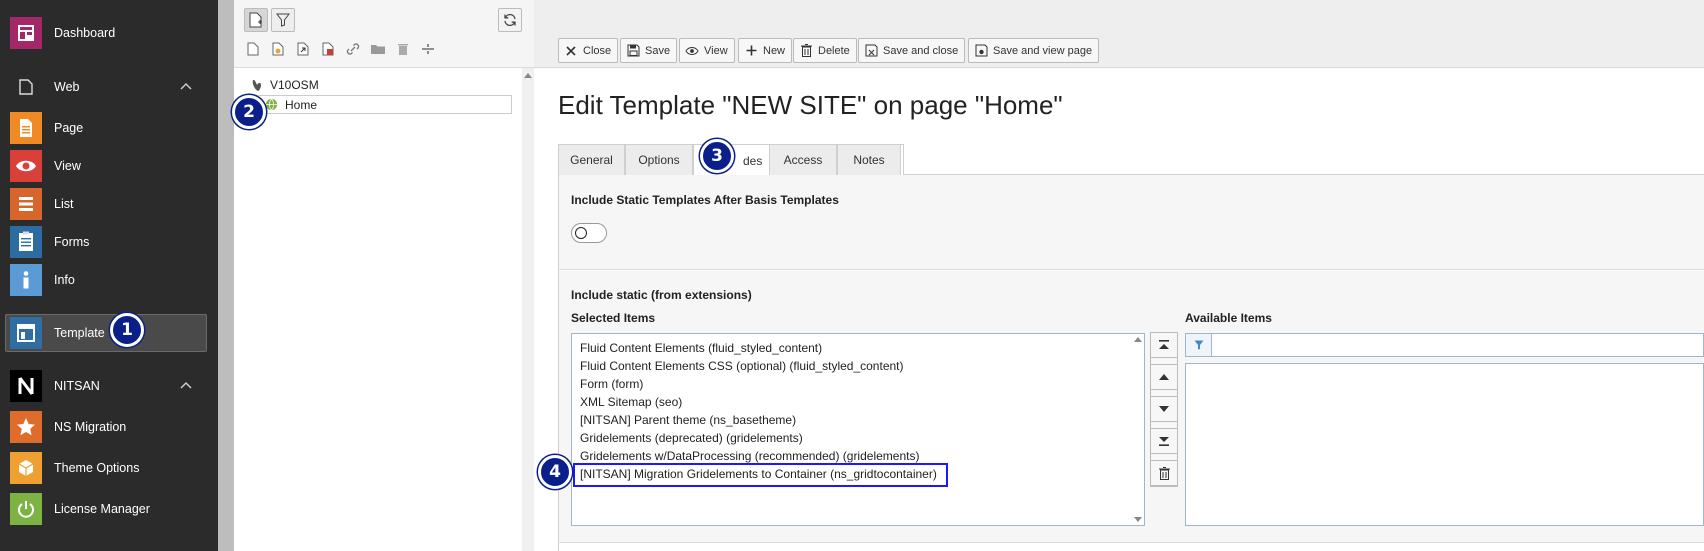  Describe the element at coordinates (109, 280) in the screenshot. I see `module-info: Info` at that location.